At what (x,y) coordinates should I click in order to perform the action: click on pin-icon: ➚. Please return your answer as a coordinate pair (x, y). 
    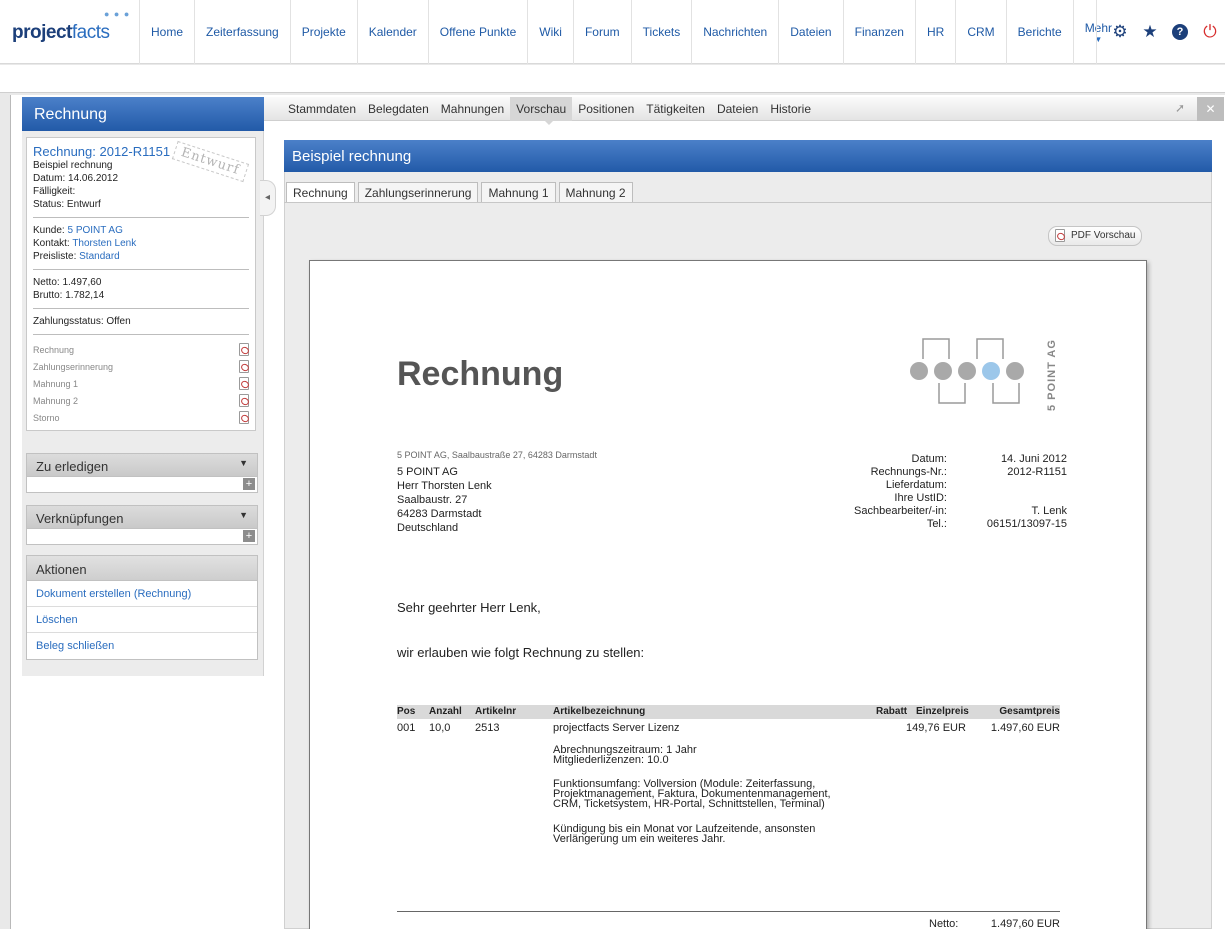
    Looking at the image, I should click on (1180, 109).